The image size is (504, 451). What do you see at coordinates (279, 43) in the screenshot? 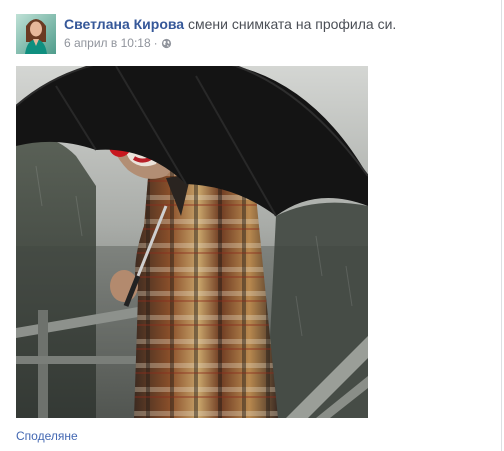
I see `post-meta: 6 април в 10:18 ·` at bounding box center [279, 43].